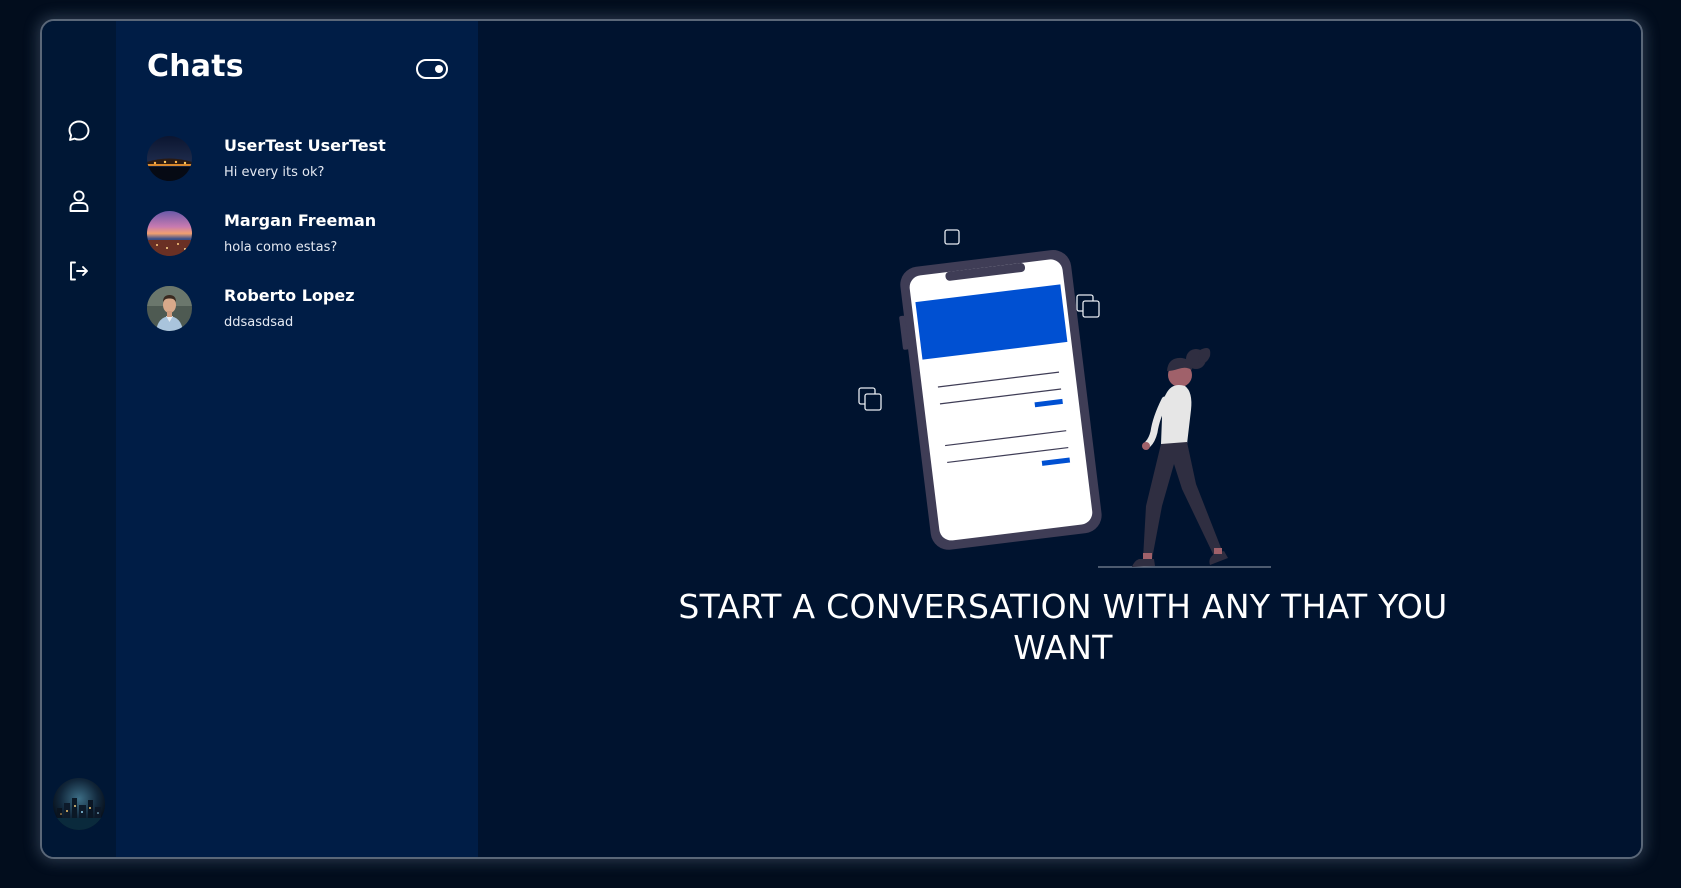  I want to click on chat-contact-name: Margan Freeman, so click(300, 220).